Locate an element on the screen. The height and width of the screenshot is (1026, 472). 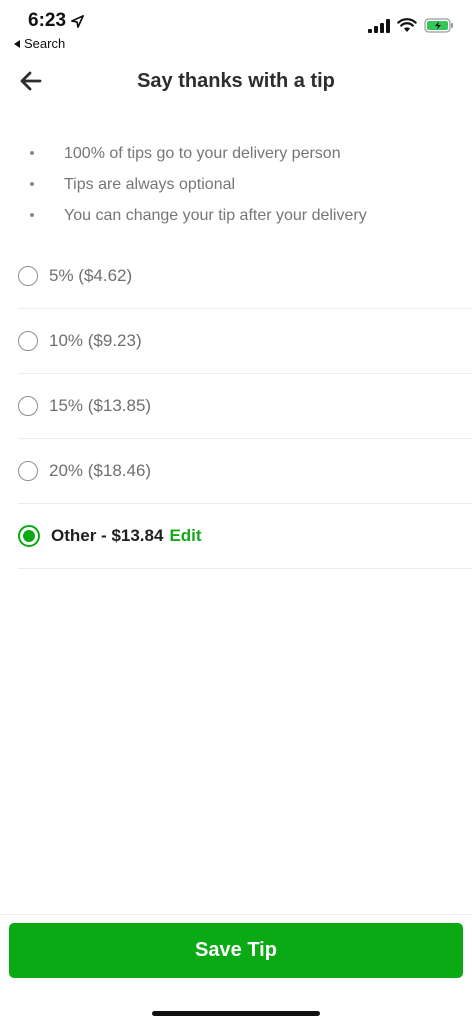
radio-button-selected-icon is located at coordinates (29, 536).